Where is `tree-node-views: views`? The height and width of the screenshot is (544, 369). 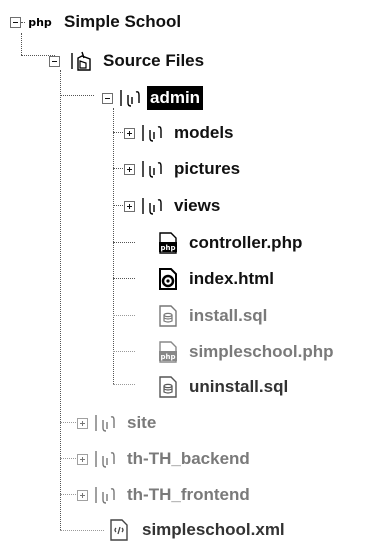 tree-node-views: views is located at coordinates (173, 206).